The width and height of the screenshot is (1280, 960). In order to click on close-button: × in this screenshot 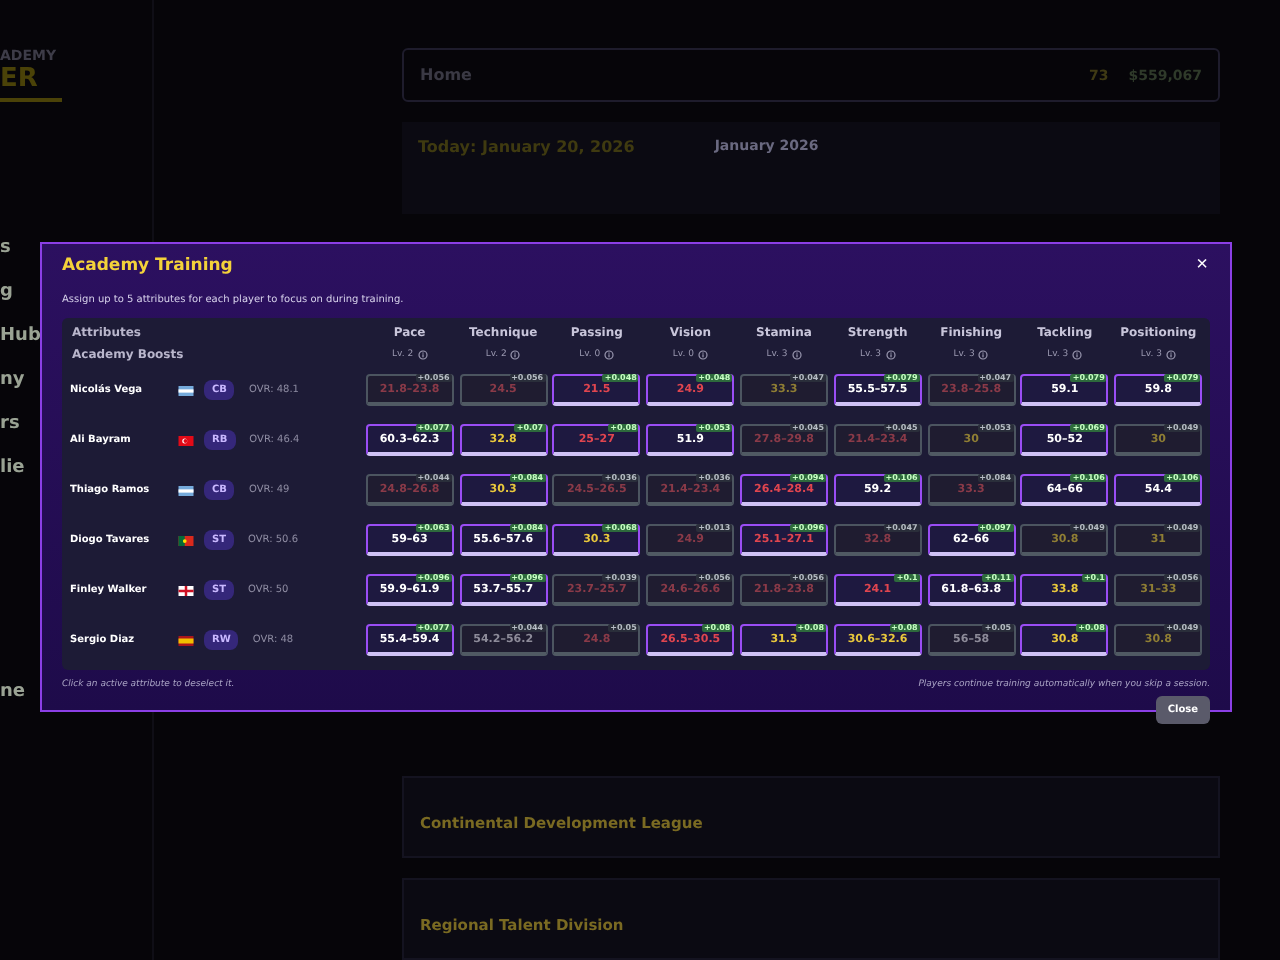, I will do `click(1202, 266)`.